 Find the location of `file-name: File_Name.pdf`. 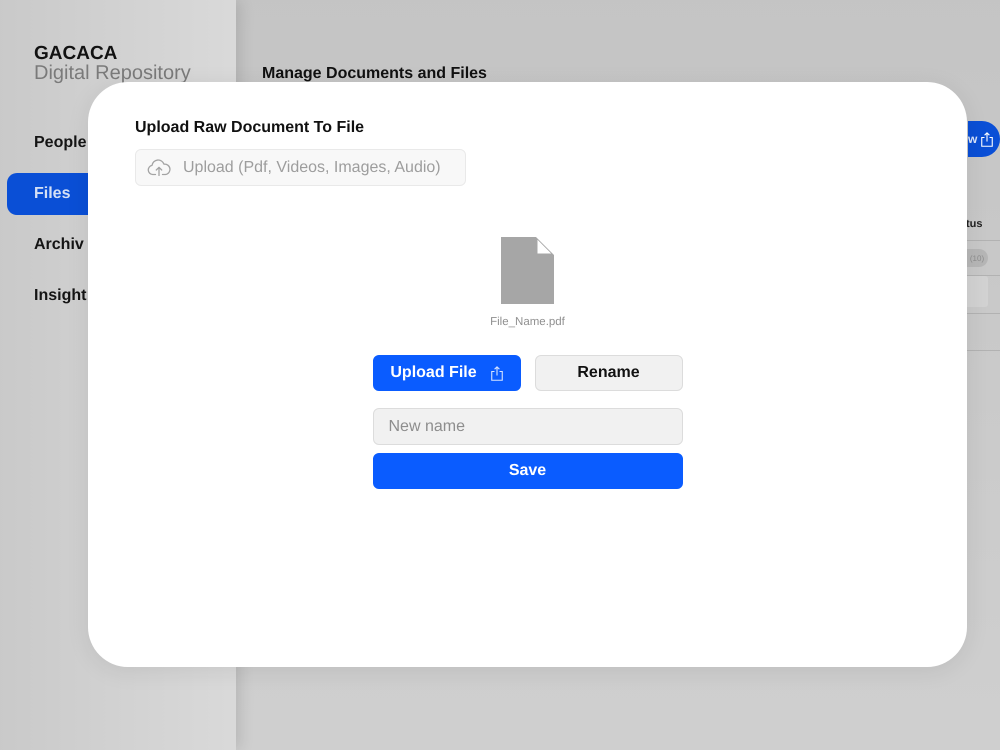

file-name: File_Name.pdf is located at coordinates (527, 322).